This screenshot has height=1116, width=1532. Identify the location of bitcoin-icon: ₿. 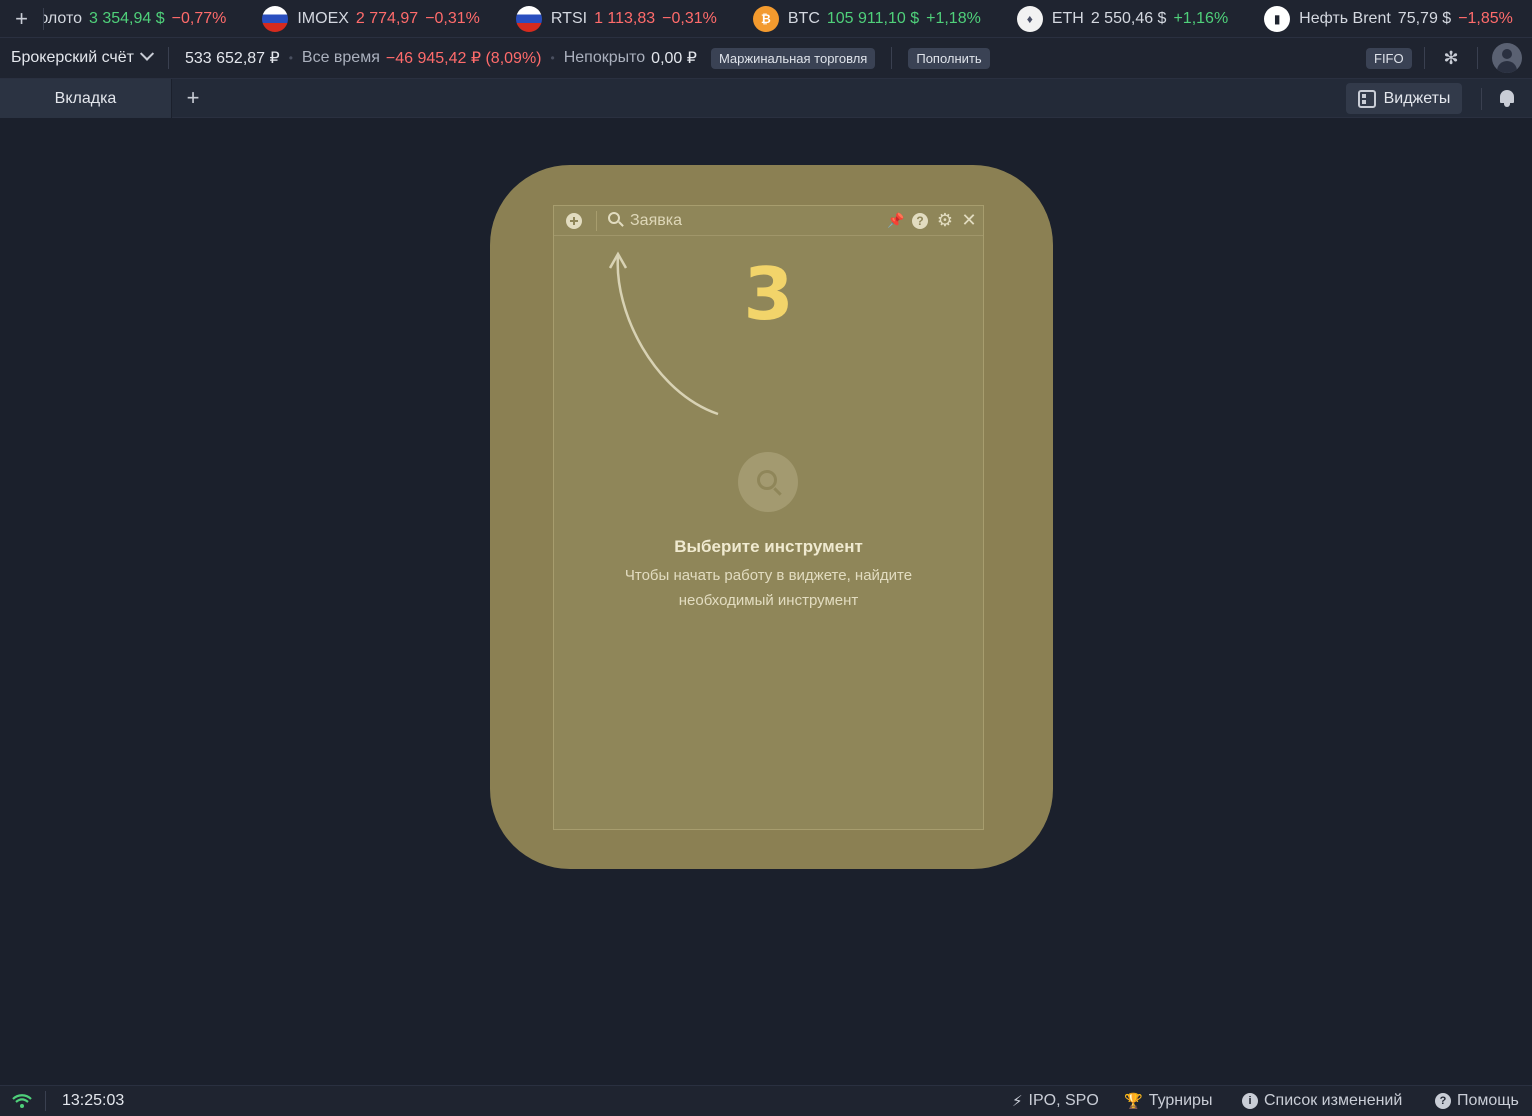
(765, 18).